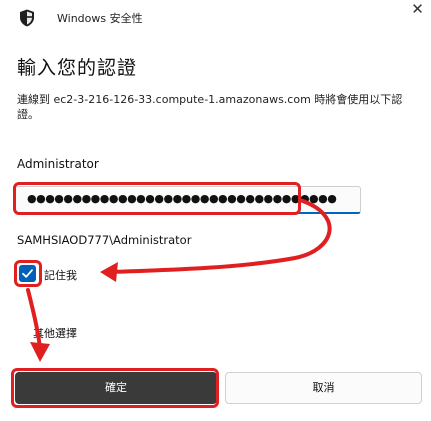  What do you see at coordinates (182, 198) in the screenshot?
I see `password-dots: ●●●●●●●●●●●●●●●●●●●●●●●●●●●●●●●●●●` at bounding box center [182, 198].